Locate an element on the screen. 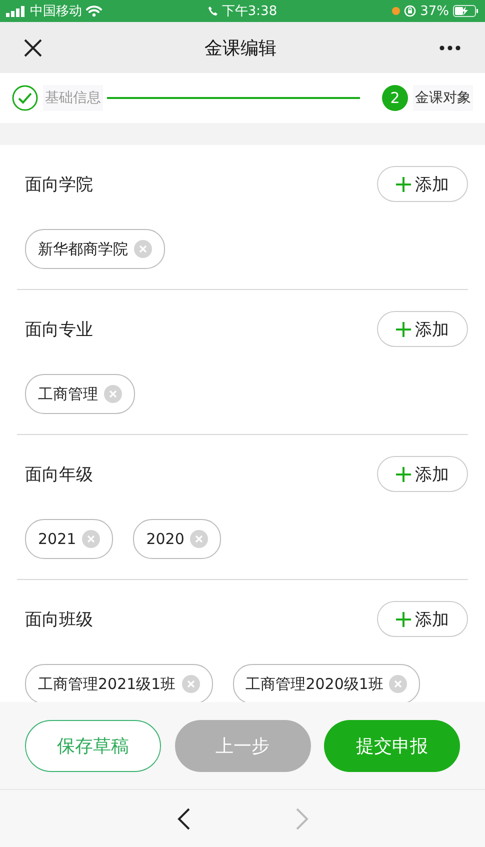 The image size is (485, 847). page-title: 金课编辑 is located at coordinates (240, 48).